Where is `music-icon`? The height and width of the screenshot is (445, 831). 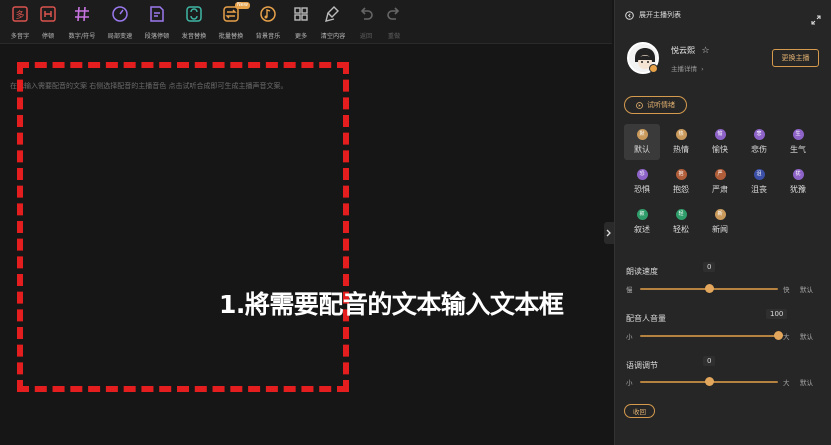 music-icon is located at coordinates (268, 14).